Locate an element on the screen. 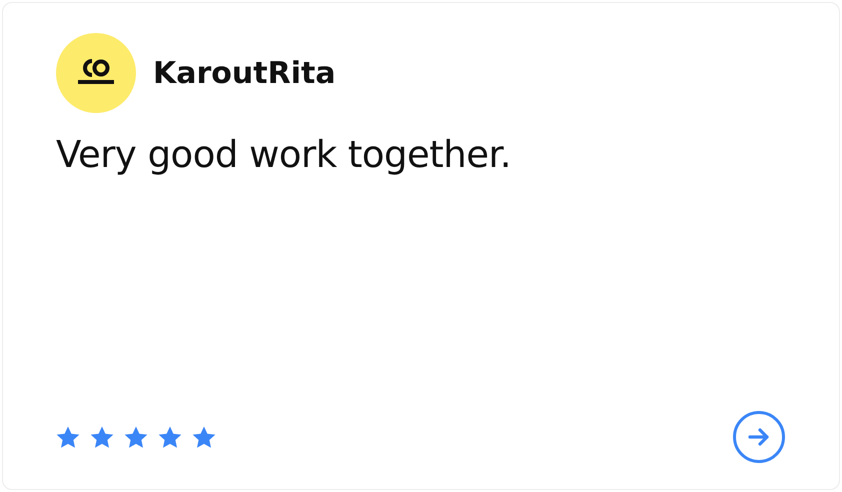 The image size is (842, 492). review-text: Very good work together. is located at coordinates (284, 154).